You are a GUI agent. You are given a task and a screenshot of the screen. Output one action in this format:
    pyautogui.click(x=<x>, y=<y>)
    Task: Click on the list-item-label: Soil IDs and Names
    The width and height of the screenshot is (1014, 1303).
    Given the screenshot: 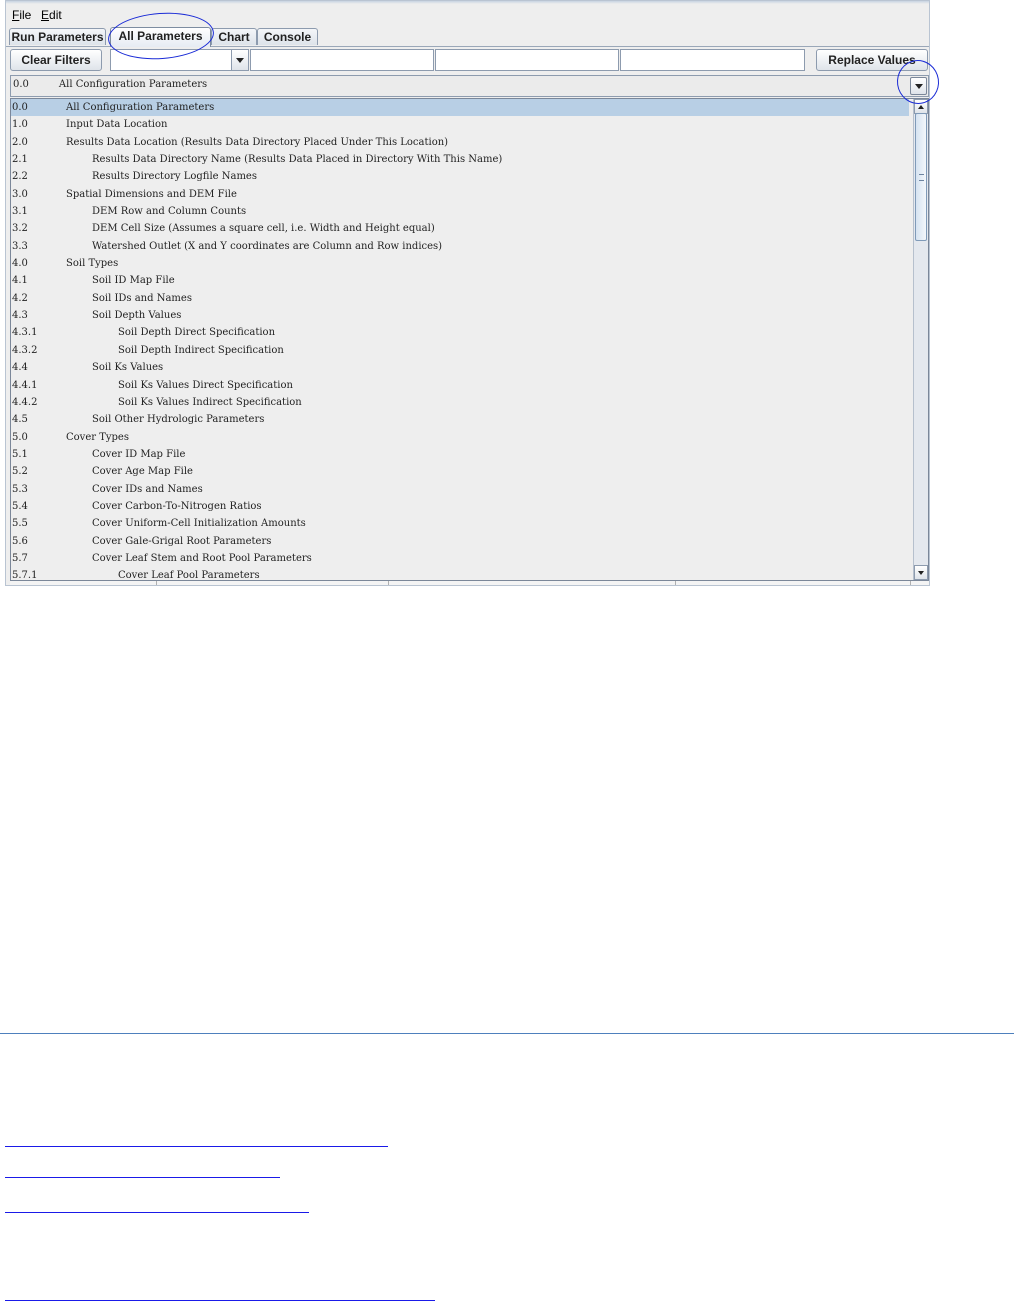 What is the action you would take?
    pyautogui.click(x=142, y=298)
    